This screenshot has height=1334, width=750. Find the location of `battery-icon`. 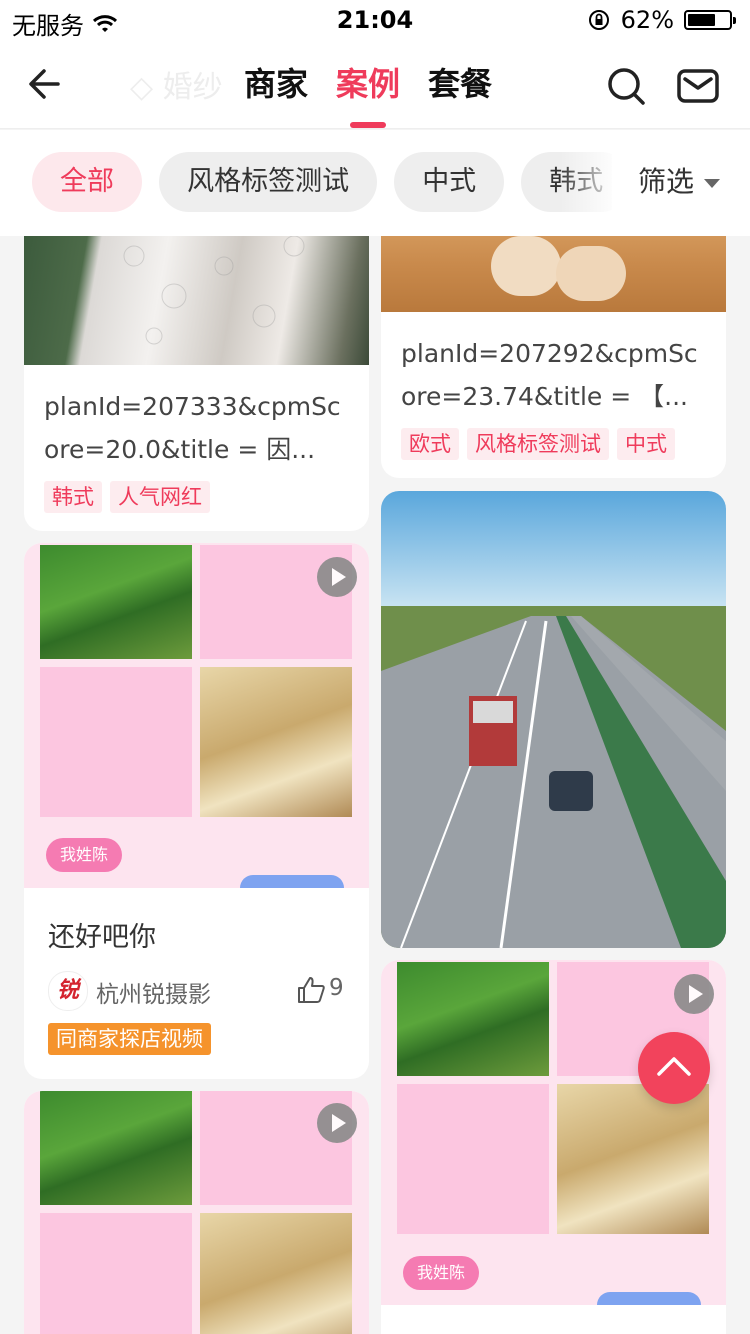

battery-icon is located at coordinates (710, 20).